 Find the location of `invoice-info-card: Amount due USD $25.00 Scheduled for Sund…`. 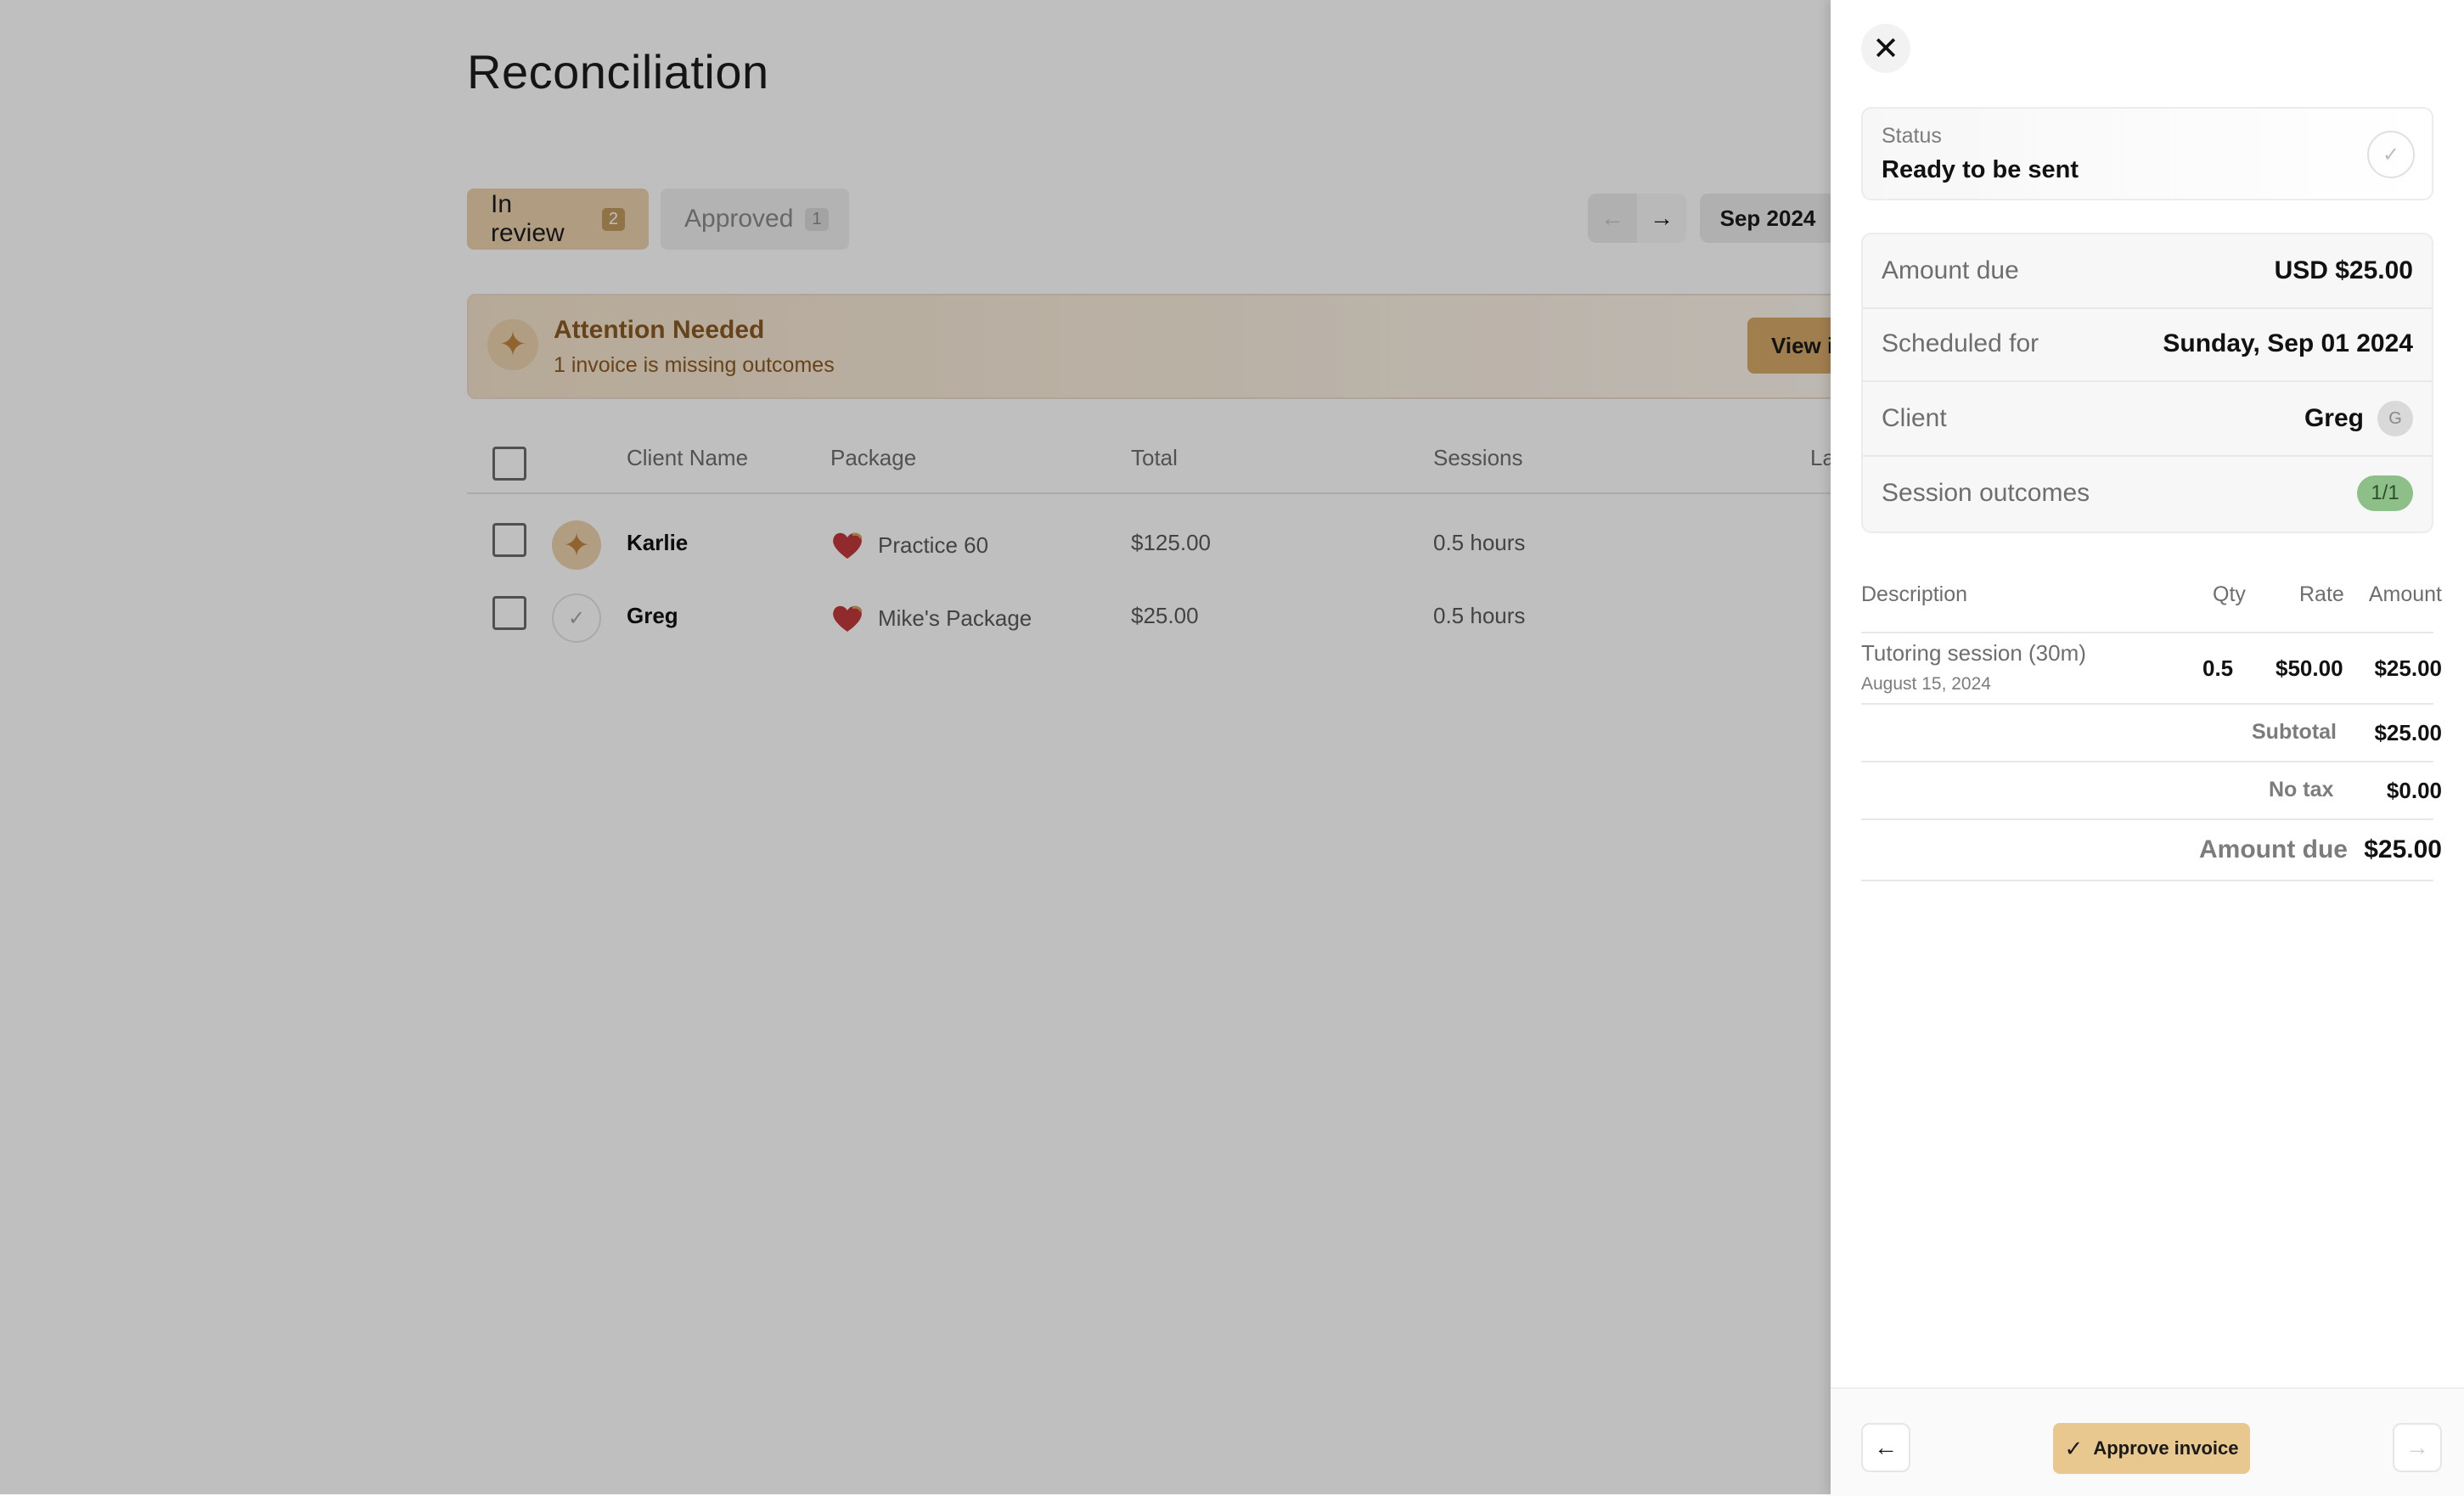

invoice-info-card: Amount due USD $25.00 Scheduled for Sund… is located at coordinates (2147, 383).